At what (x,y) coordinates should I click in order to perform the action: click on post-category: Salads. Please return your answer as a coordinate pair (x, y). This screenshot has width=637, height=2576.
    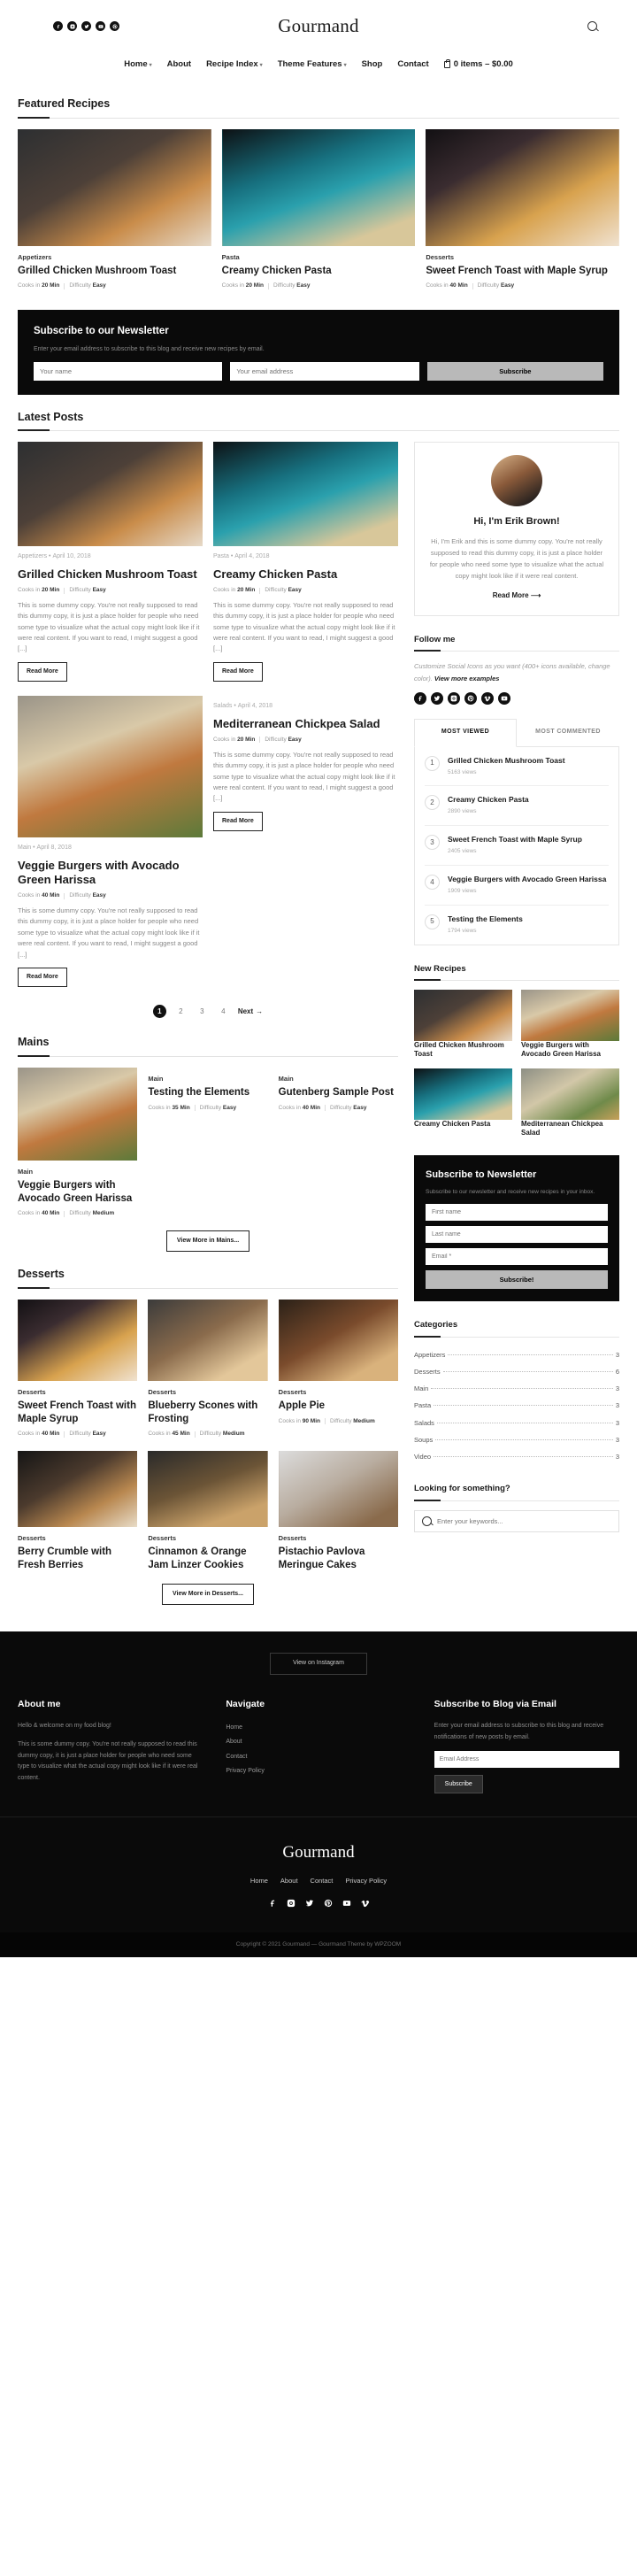
    Looking at the image, I should click on (223, 706).